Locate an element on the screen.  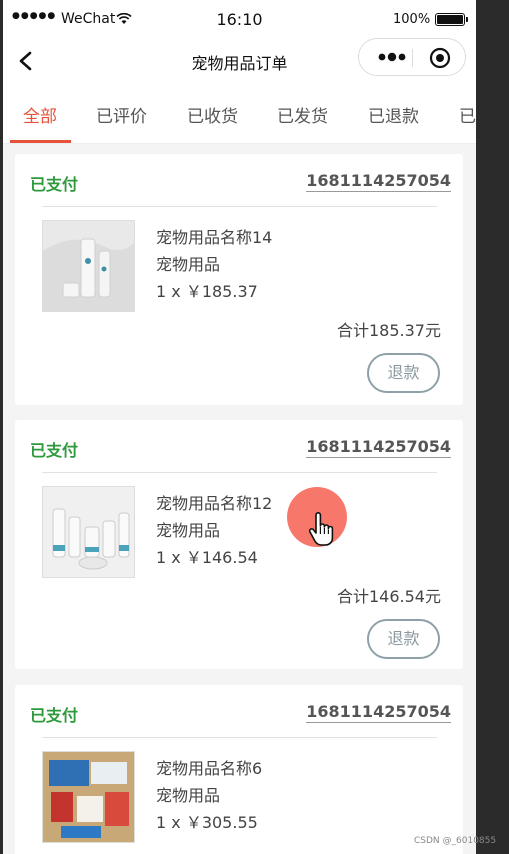
product-name: 宠物用品名称6 is located at coordinates (209, 767).